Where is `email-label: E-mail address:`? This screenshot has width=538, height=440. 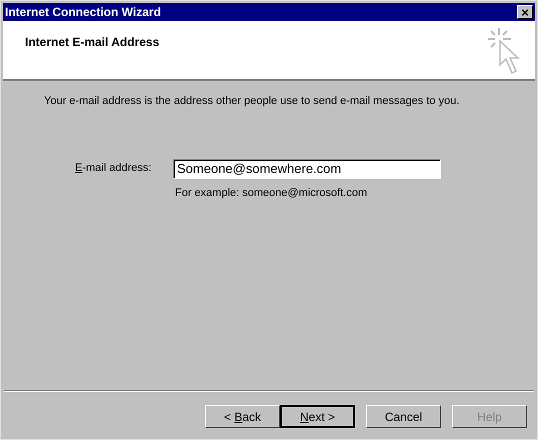
email-label: E-mail address: is located at coordinates (113, 168).